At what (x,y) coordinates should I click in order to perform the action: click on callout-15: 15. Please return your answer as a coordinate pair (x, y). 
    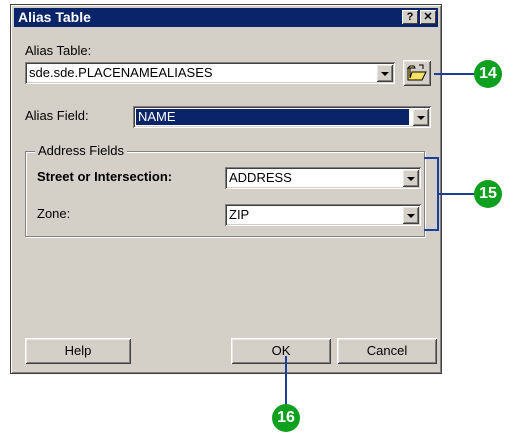
    Looking at the image, I should click on (488, 194).